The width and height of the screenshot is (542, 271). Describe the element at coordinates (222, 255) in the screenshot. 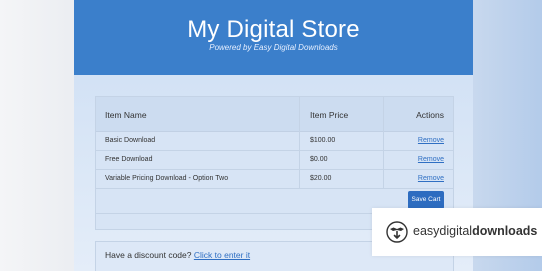

I see `discount-link: Click to enter it` at that location.